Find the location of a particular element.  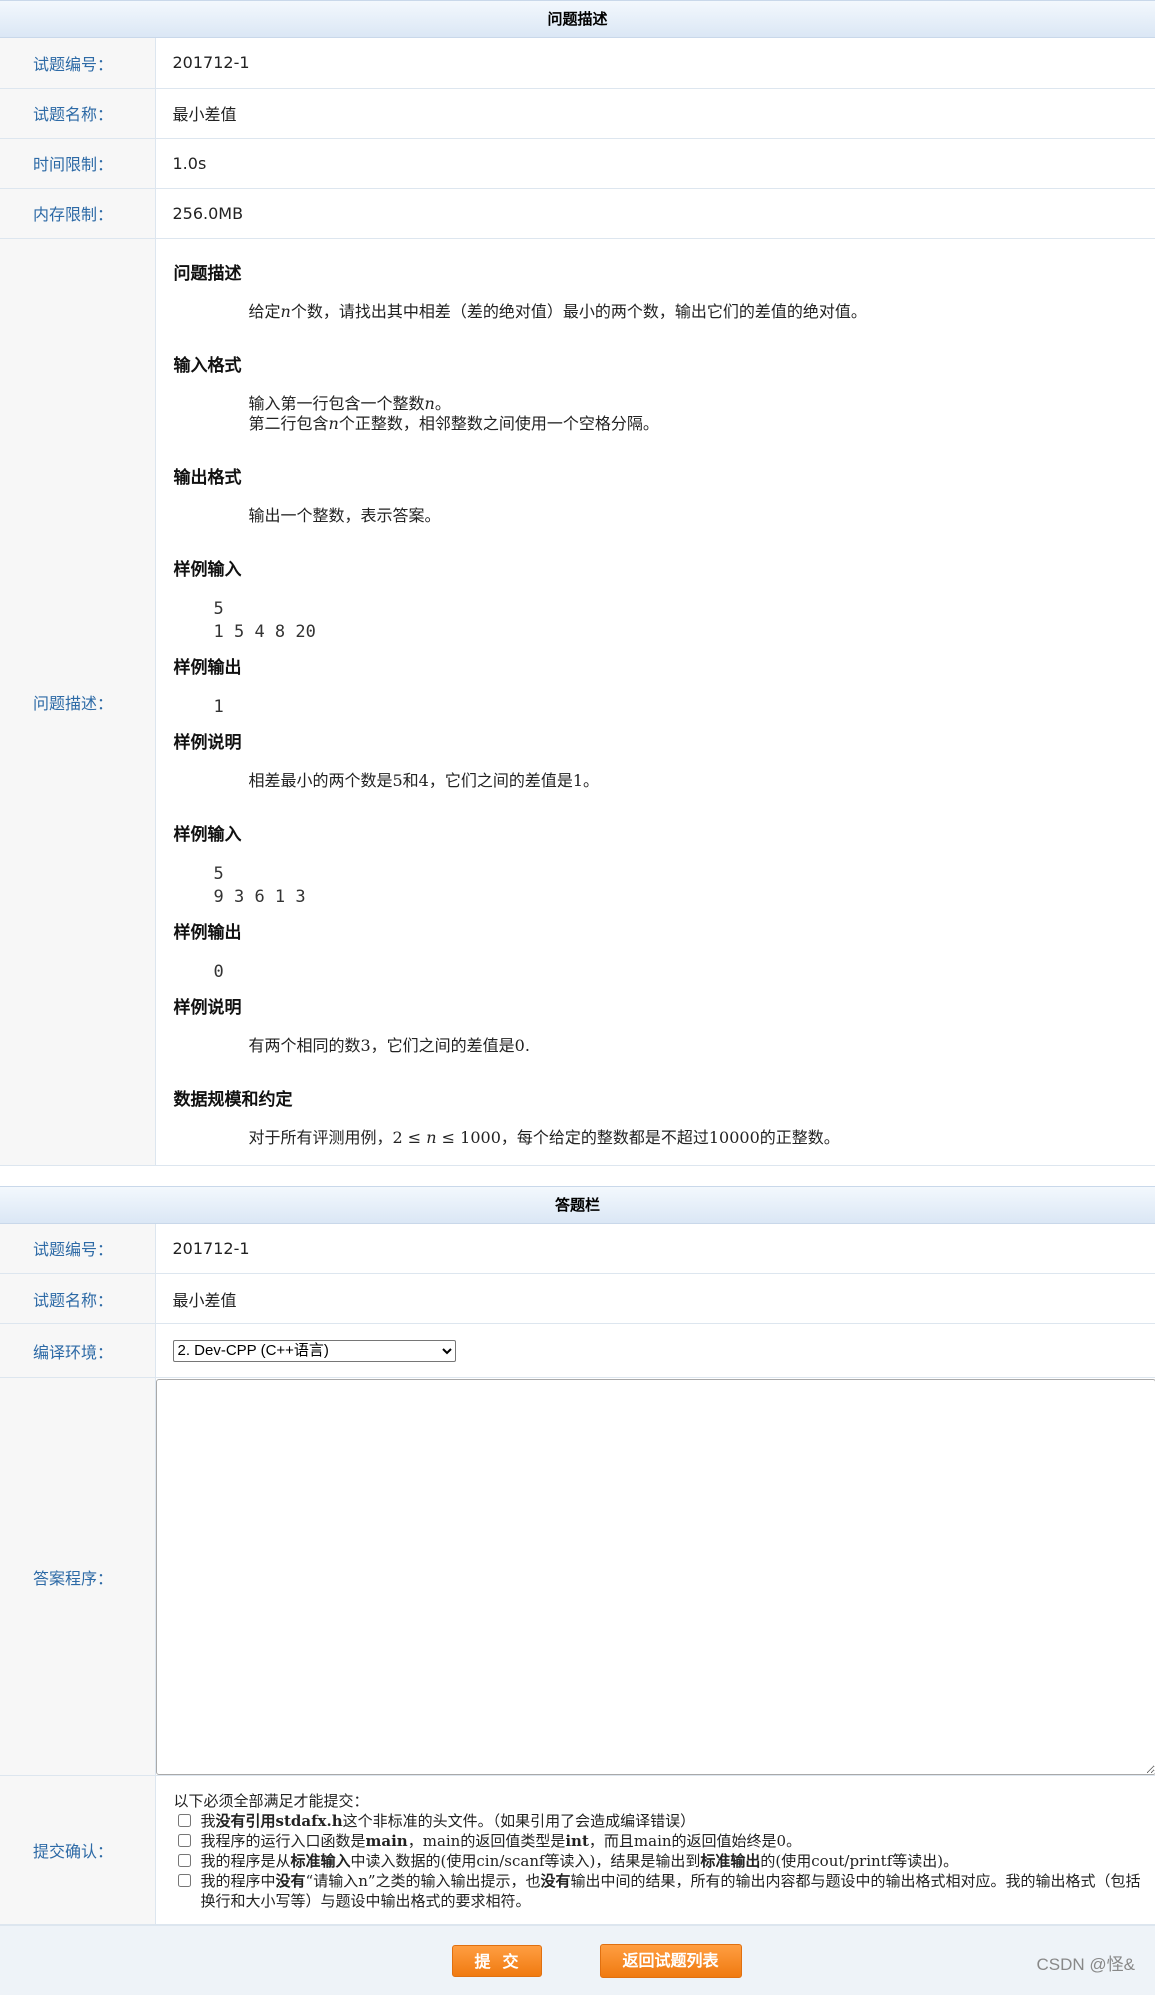

answer-id-label: 试题编号： is located at coordinates (77, 1249).